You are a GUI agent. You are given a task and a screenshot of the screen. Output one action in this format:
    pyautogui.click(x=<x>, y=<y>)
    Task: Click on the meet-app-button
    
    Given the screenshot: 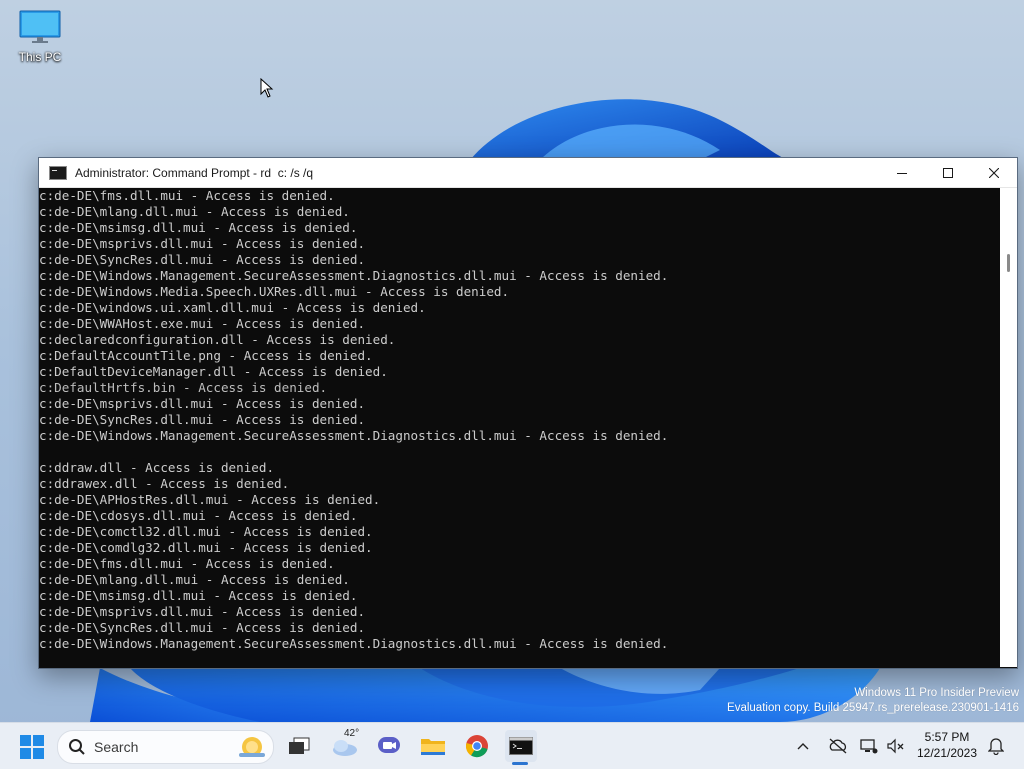 What is the action you would take?
    pyautogui.click(x=389, y=746)
    